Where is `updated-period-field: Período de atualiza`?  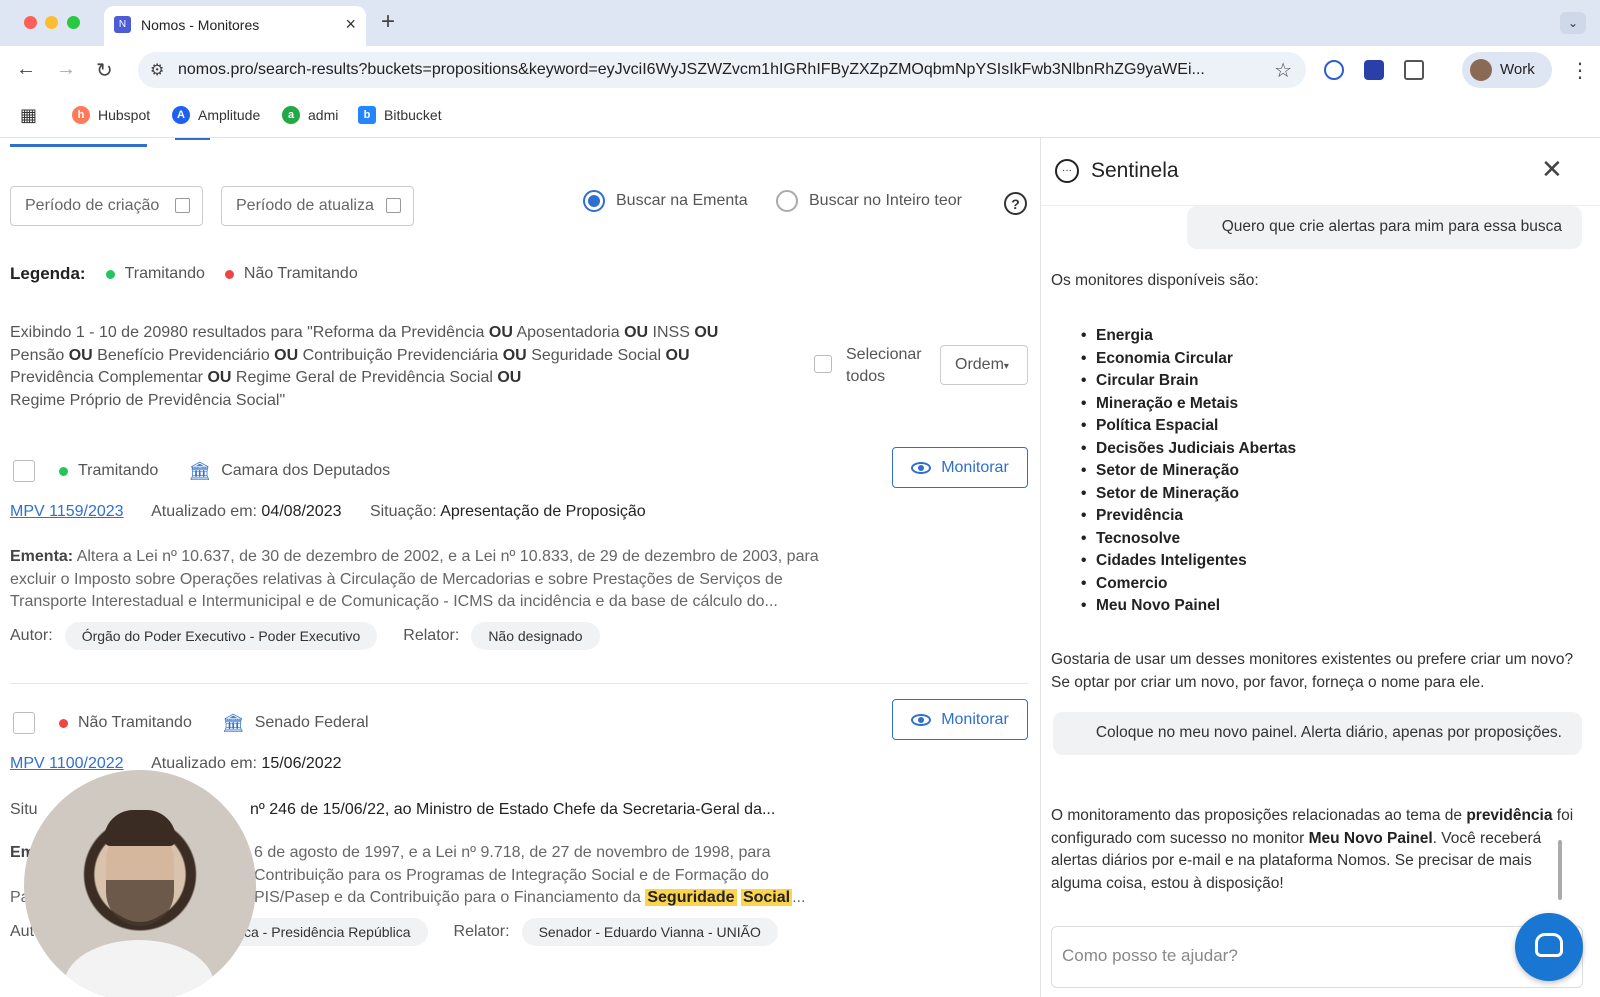 updated-period-field: Período de atualiza is located at coordinates (317, 206).